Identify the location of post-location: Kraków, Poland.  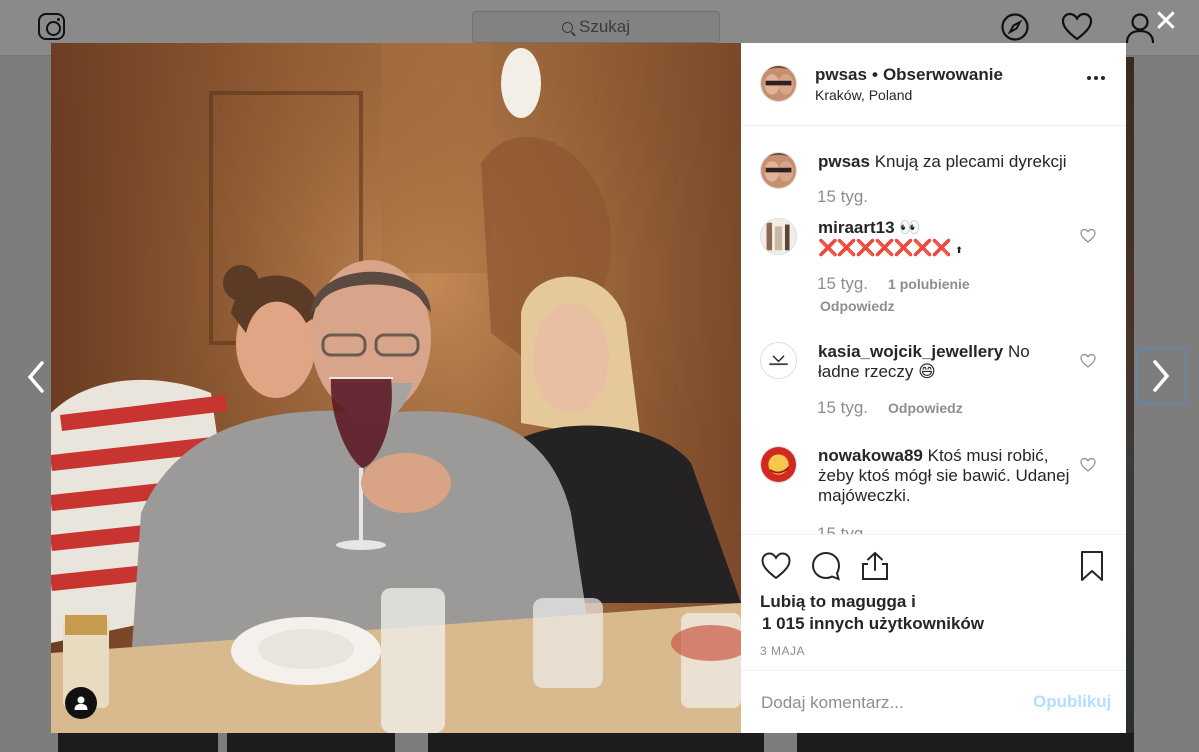
(863, 95).